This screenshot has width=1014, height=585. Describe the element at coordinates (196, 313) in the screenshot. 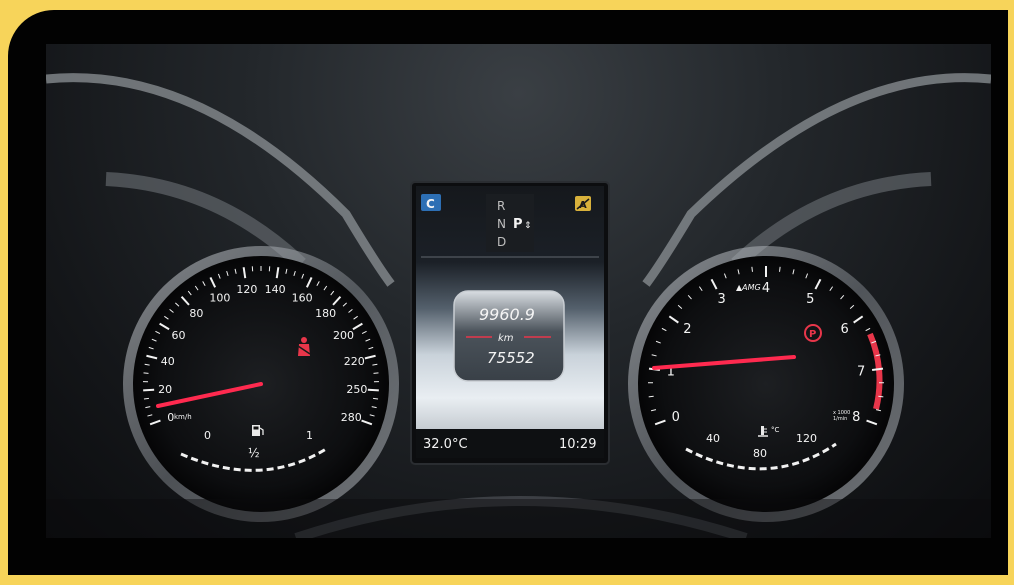

I see `speed-label: 80` at that location.